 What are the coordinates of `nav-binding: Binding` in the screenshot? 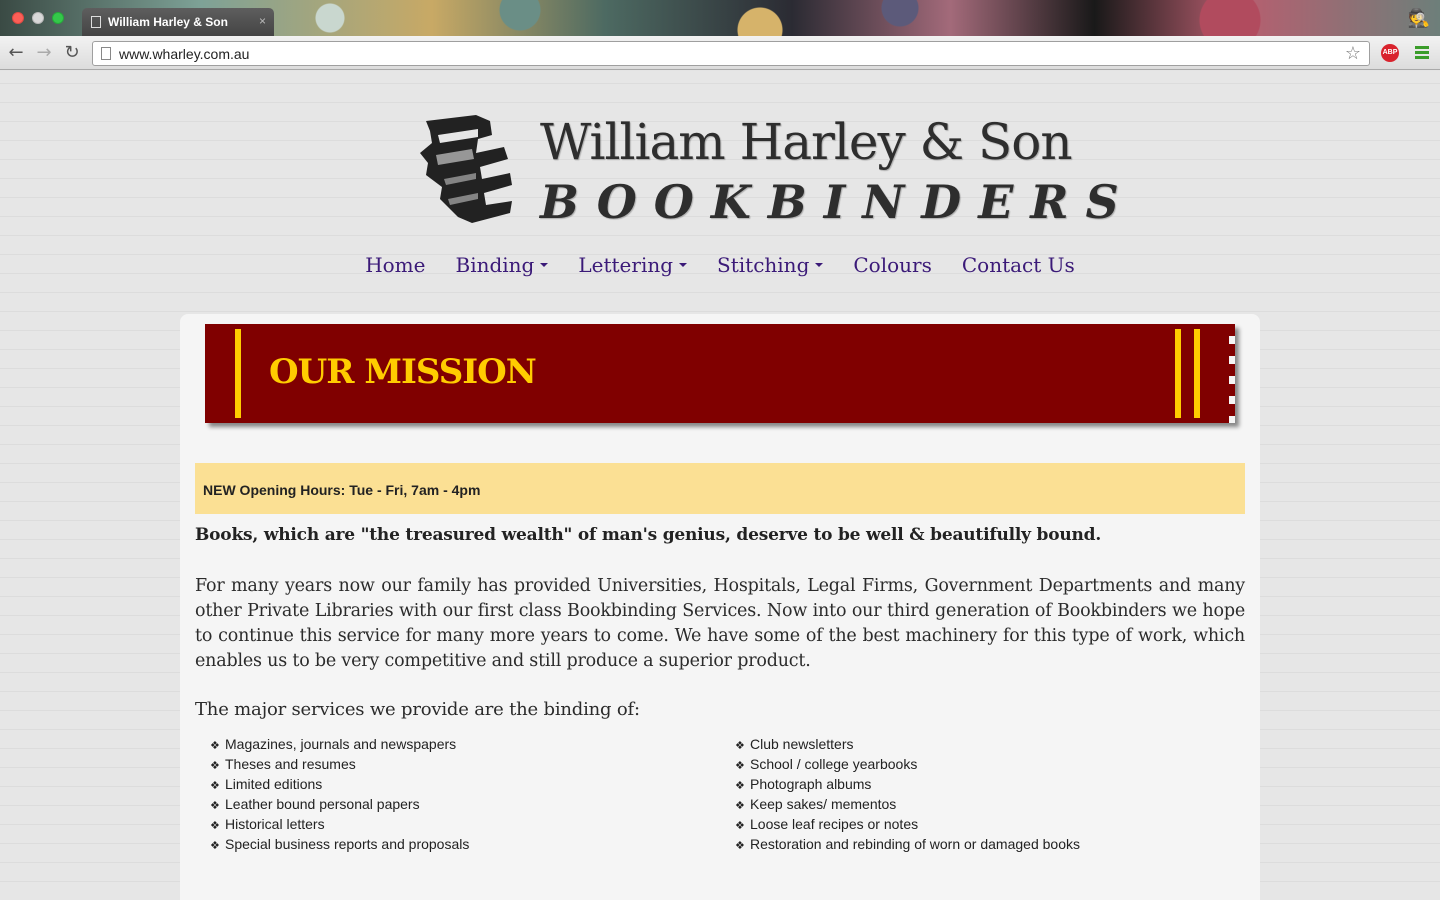 It's located at (502, 265).